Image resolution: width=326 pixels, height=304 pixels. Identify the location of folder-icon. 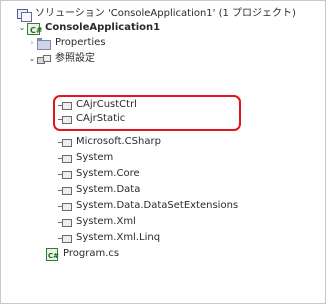
(44, 43).